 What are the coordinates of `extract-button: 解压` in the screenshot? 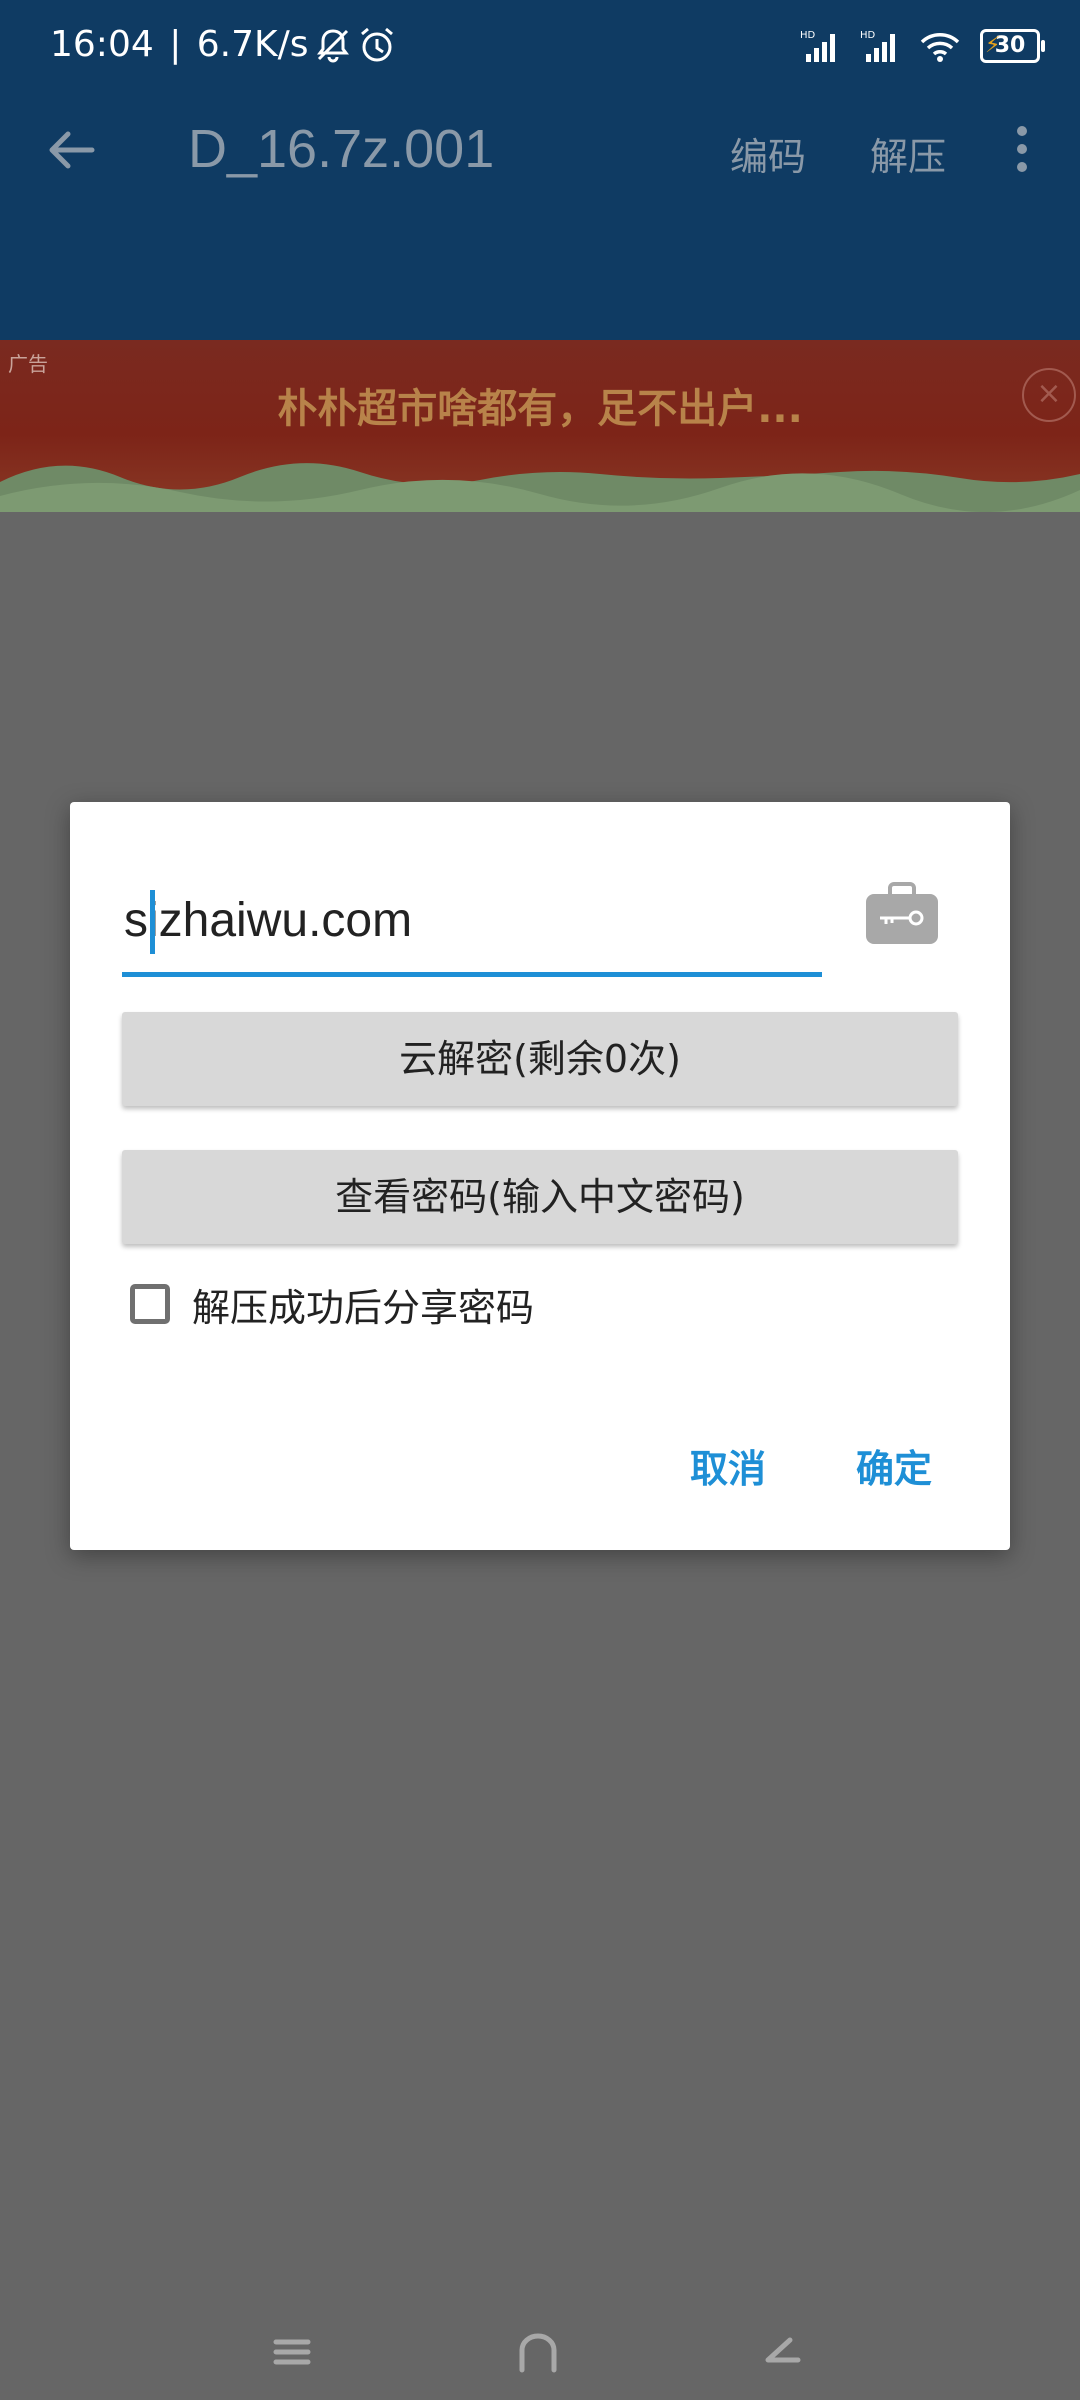 It's located at (908, 153).